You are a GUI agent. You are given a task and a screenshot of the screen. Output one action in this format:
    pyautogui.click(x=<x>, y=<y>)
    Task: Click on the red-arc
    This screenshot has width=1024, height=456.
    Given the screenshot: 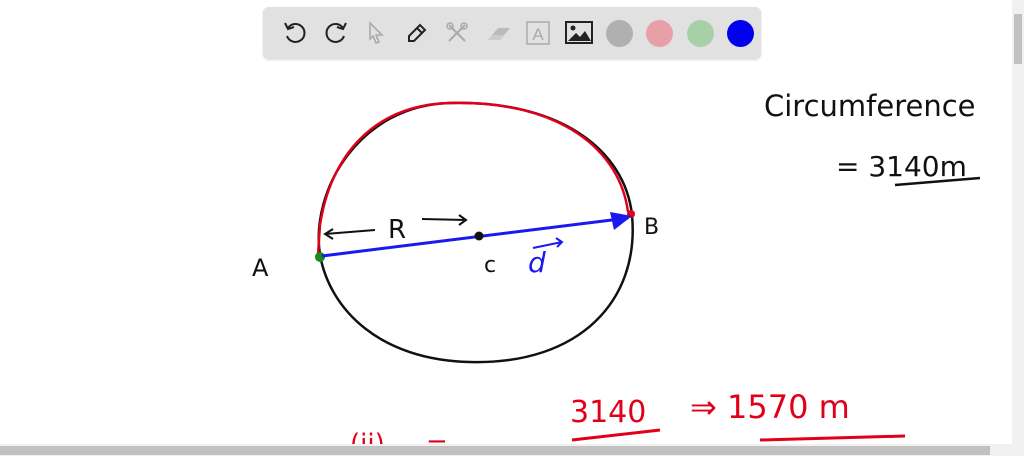 What is the action you would take?
    pyautogui.click(x=473, y=178)
    